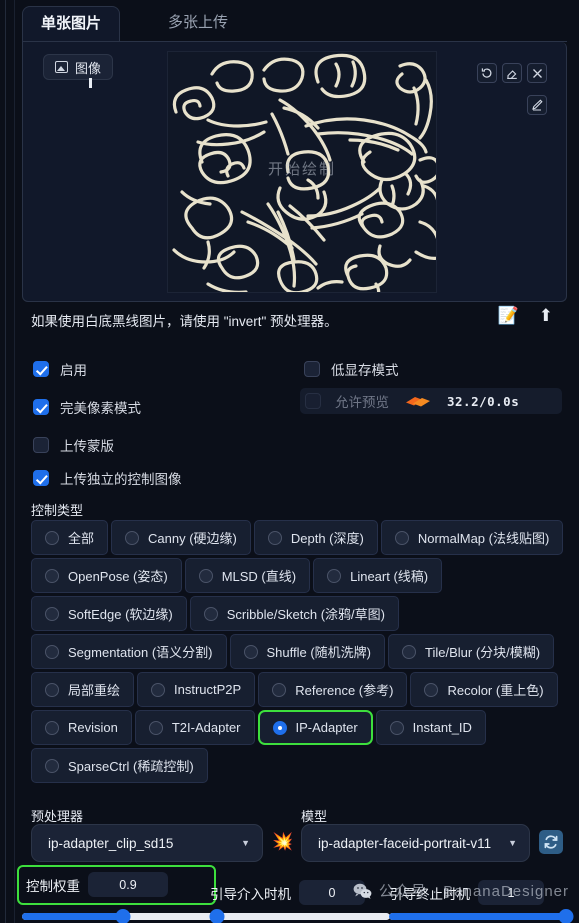 This screenshot has width=579, height=923. What do you see at coordinates (123, 916) in the screenshot?
I see `control-weight-knob` at bounding box center [123, 916].